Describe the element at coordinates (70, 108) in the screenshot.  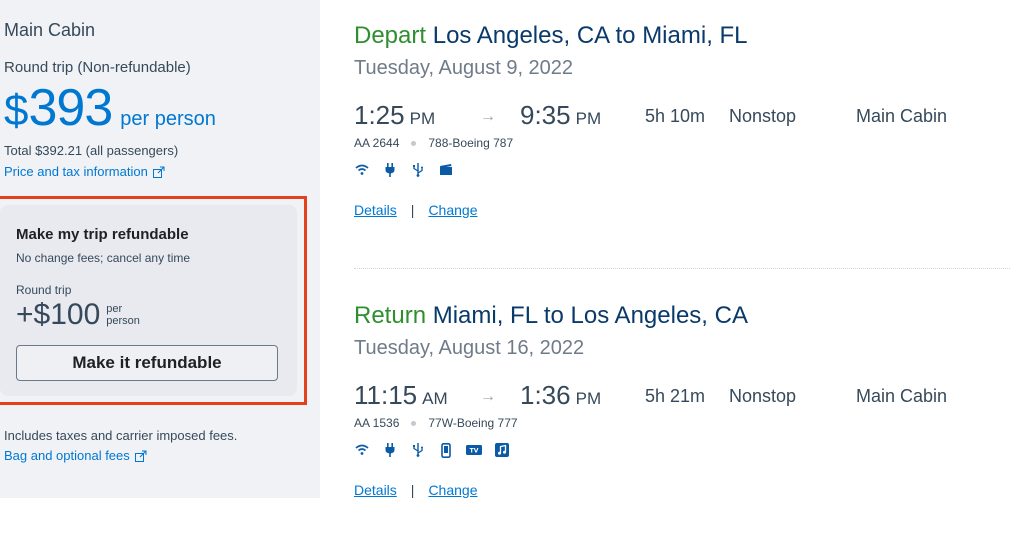
I see `price-amount: 393` at that location.